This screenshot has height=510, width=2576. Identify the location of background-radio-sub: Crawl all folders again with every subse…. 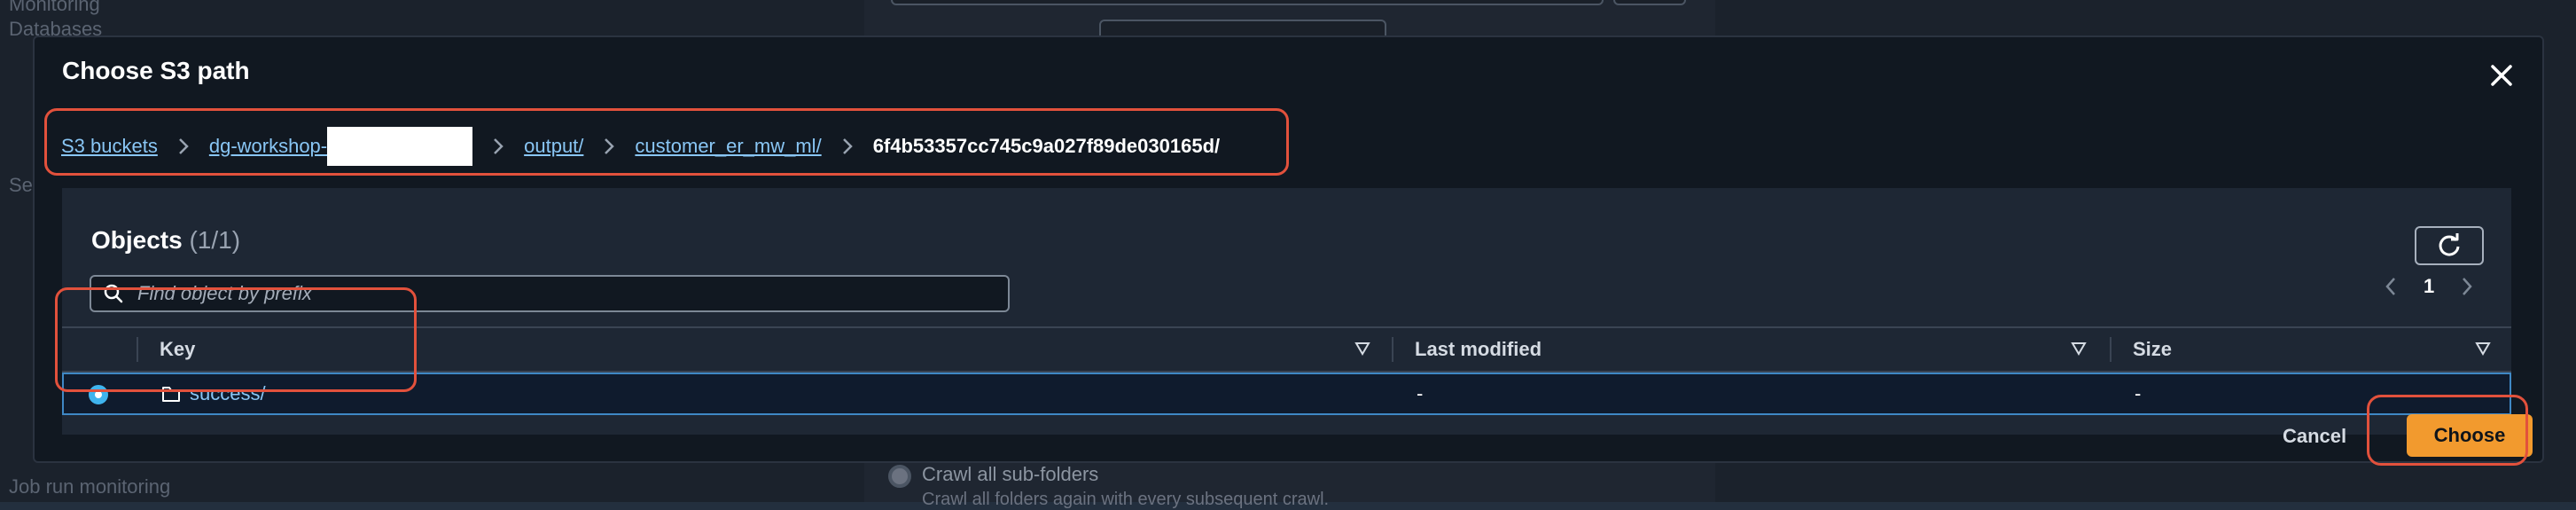
(1126, 499).